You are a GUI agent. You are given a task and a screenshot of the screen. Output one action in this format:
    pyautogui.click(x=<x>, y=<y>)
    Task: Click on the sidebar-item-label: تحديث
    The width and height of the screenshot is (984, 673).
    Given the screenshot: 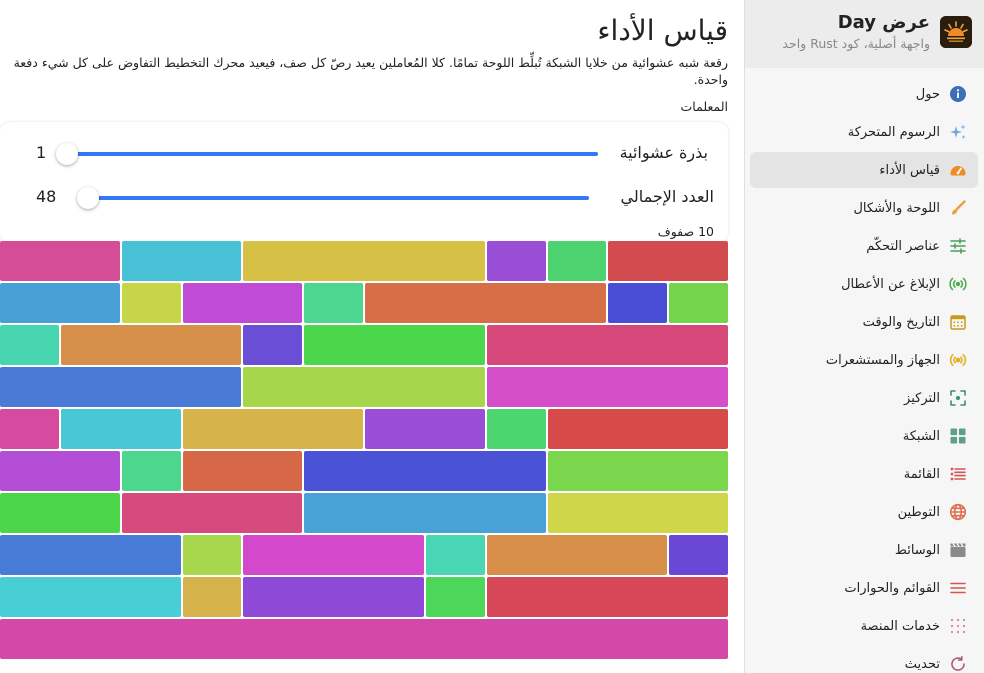 What is the action you would take?
    pyautogui.click(x=922, y=664)
    